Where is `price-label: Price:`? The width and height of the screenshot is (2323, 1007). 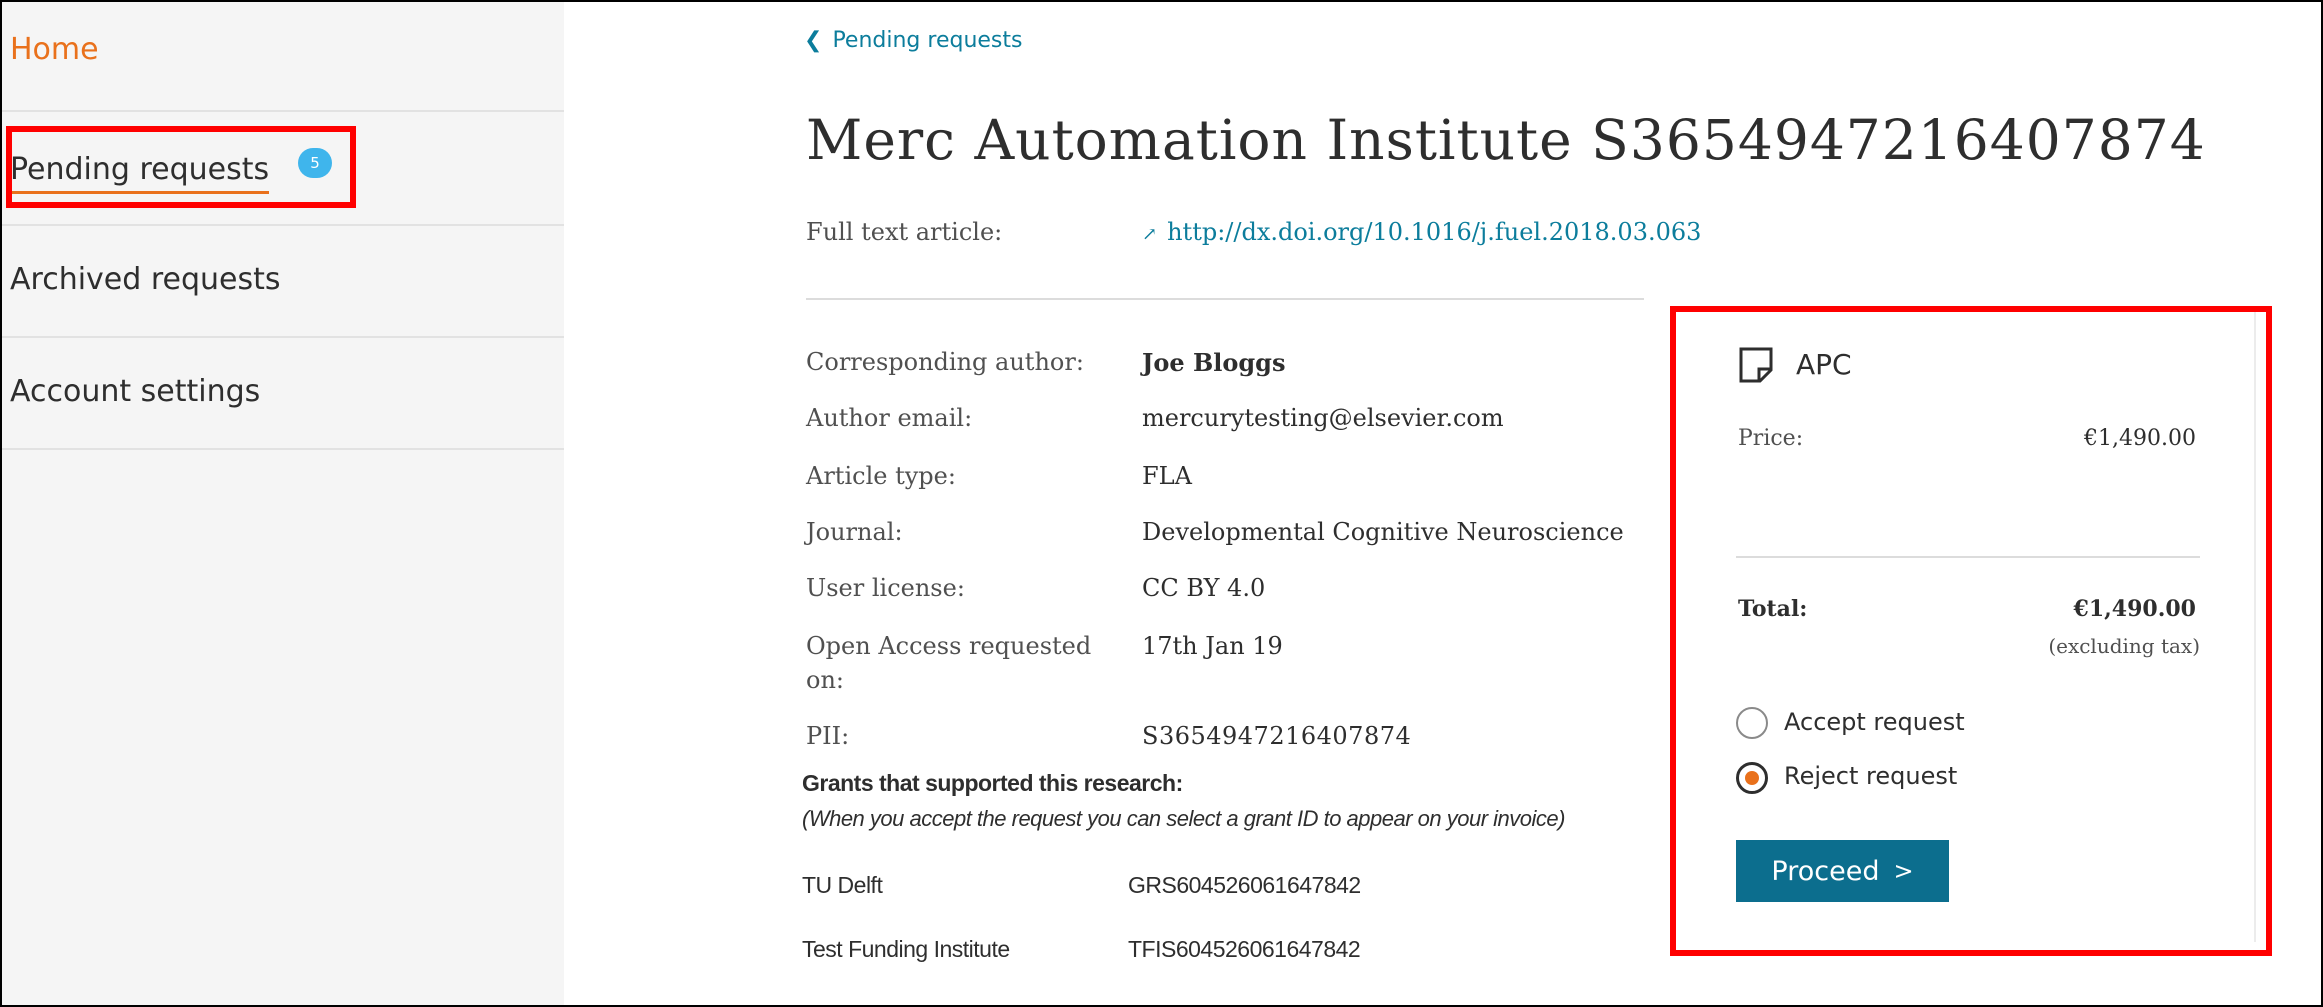
price-label: Price: is located at coordinates (1771, 438).